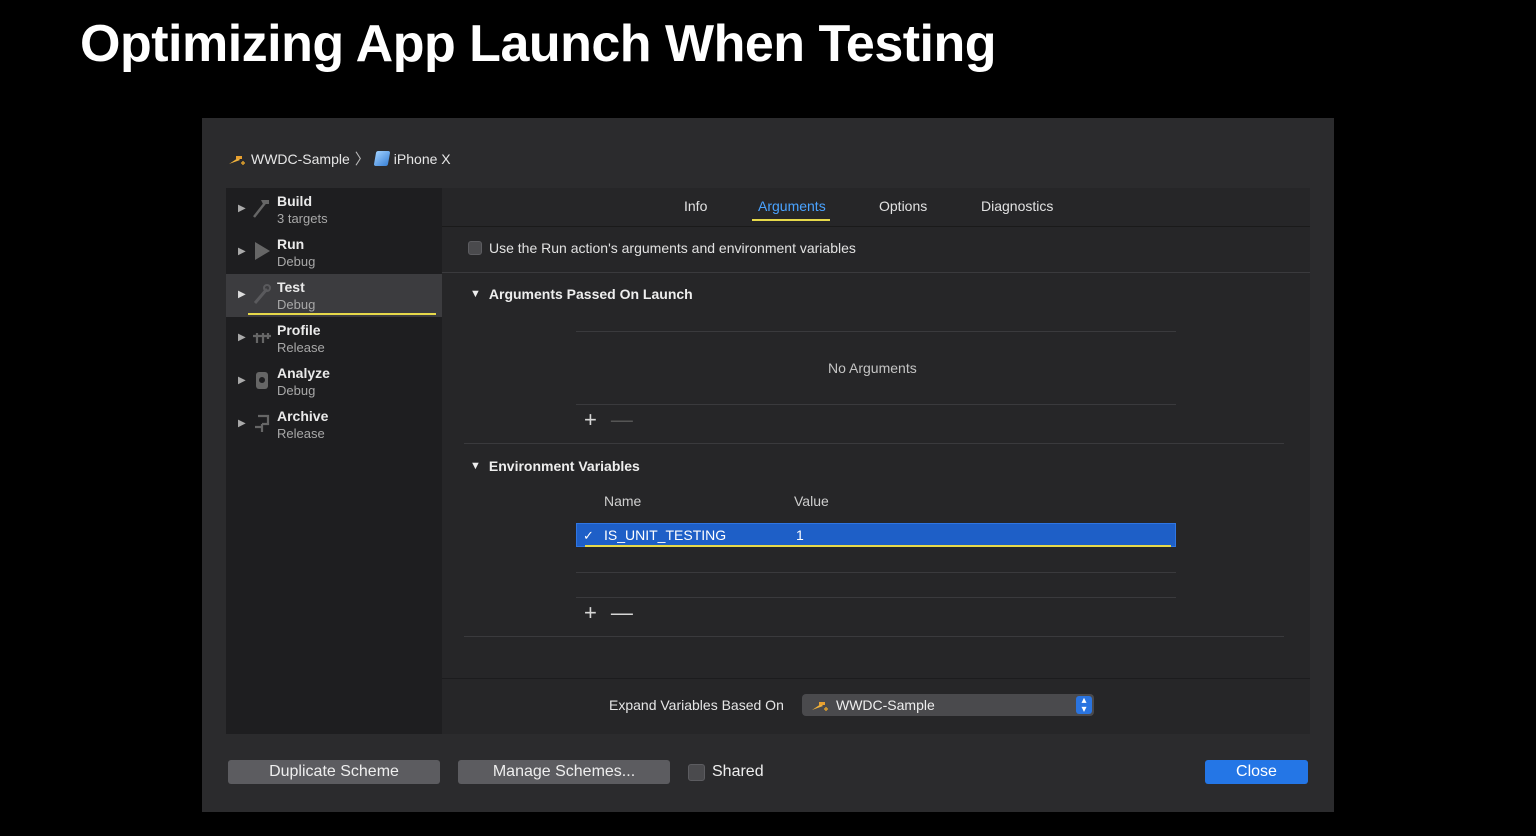 Image resolution: width=1536 pixels, height=836 pixels. What do you see at coordinates (334, 252) in the screenshot?
I see `sidebar-item-run: ▶ Run Debug` at bounding box center [334, 252].